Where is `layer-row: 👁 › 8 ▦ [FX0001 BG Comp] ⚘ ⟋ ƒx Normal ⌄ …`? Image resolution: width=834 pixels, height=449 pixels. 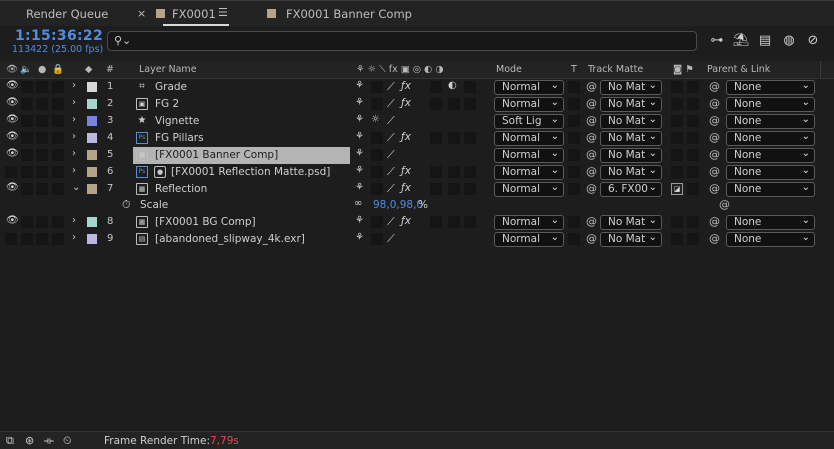
layer-row: 👁 › 8 ▦ [FX0001 BG Comp] ⚘ ⟋ ƒx Normal ⌄ … is located at coordinates (417, 222).